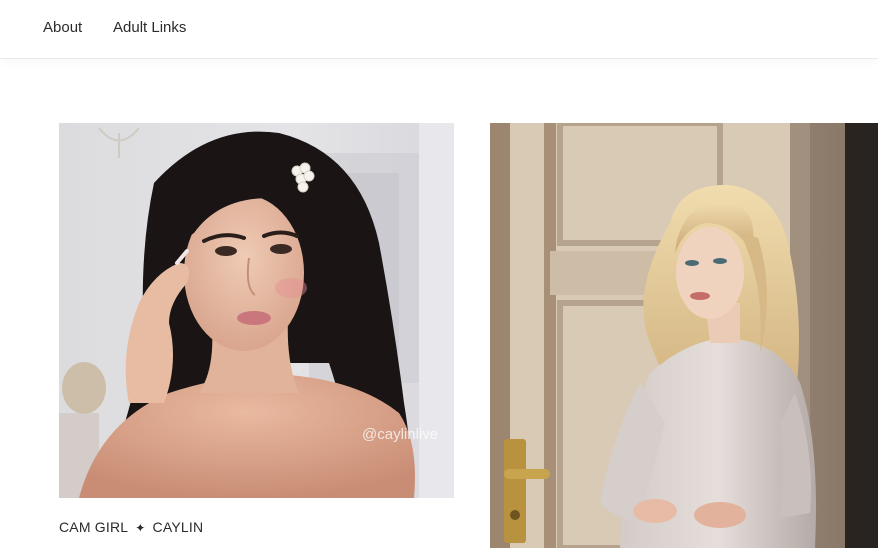 The image size is (878, 548). I want to click on nav-link-about: About, so click(62, 28).